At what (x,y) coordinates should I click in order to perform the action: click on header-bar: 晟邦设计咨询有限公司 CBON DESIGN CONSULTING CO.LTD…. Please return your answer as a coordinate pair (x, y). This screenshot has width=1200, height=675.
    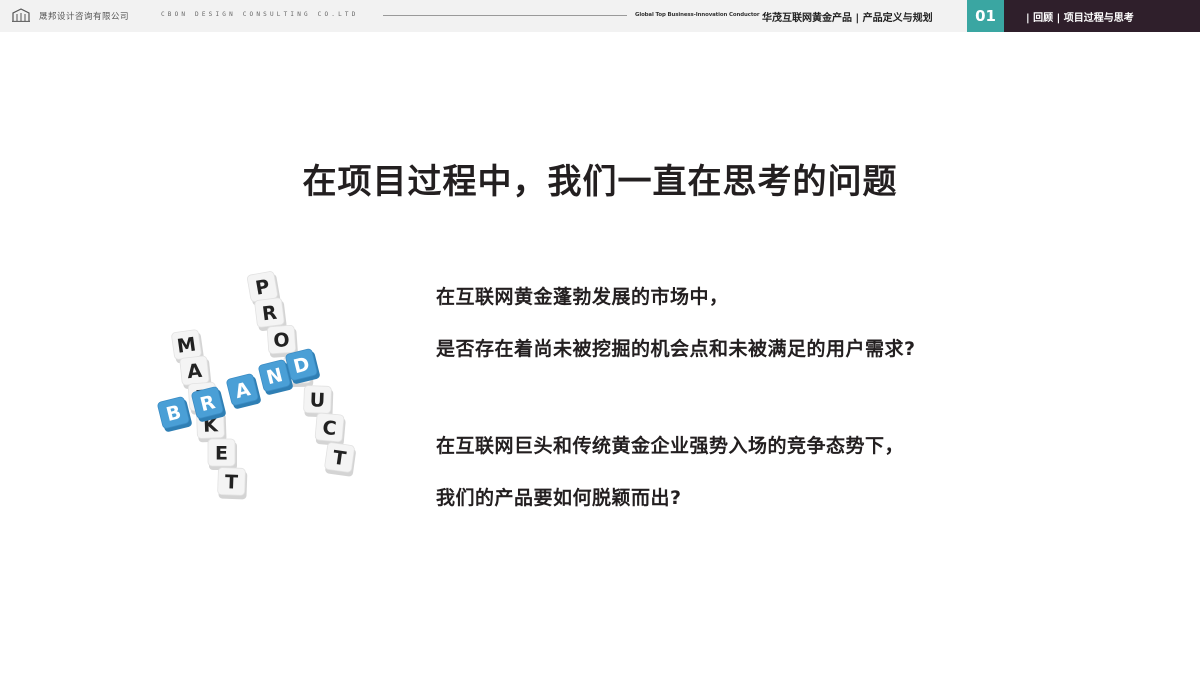
    Looking at the image, I should click on (600, 16).